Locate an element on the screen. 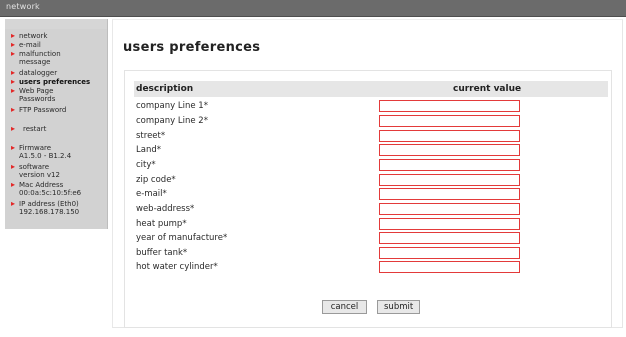  heat-pump-input is located at coordinates (449, 224).